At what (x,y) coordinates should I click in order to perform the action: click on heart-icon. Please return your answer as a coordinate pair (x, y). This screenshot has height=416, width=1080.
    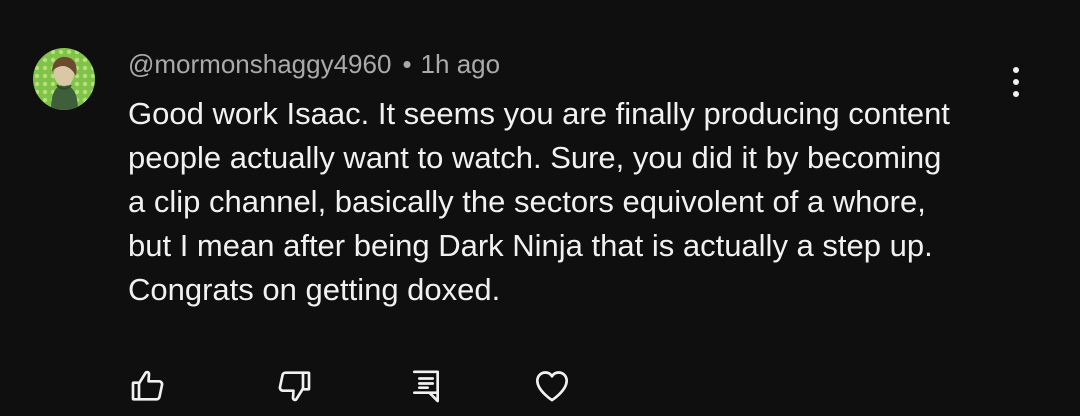
    Looking at the image, I should click on (552, 386).